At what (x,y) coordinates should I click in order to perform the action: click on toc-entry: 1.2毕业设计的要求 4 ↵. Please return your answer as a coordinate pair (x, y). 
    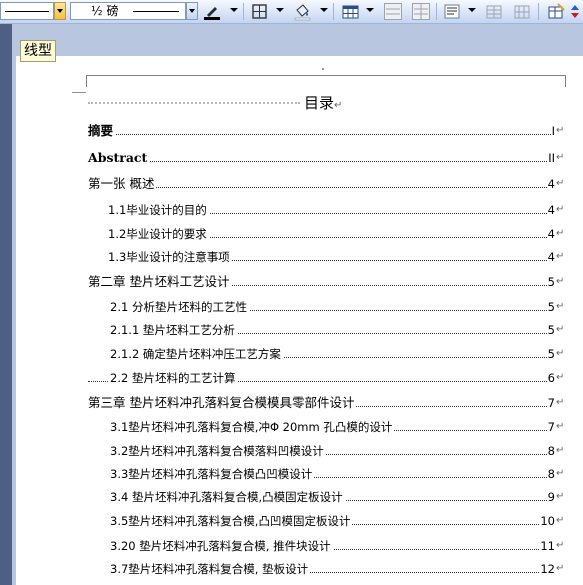
    Looking at the image, I should click on (283, 234).